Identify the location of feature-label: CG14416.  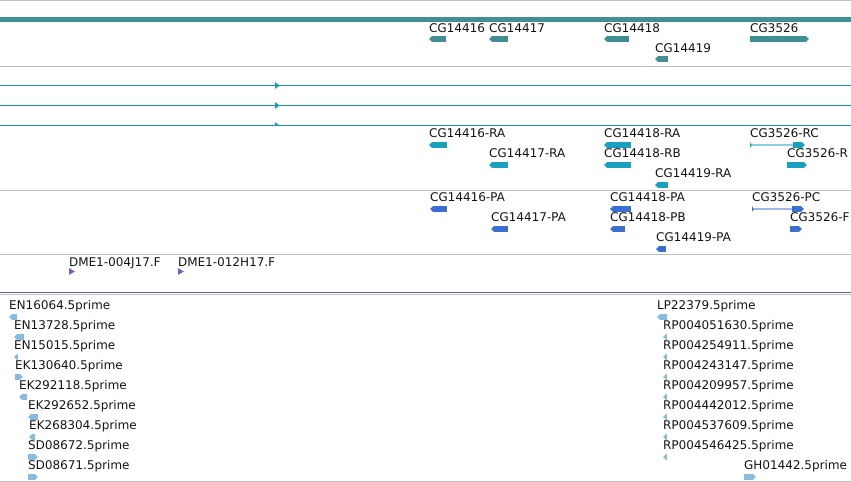
(457, 28).